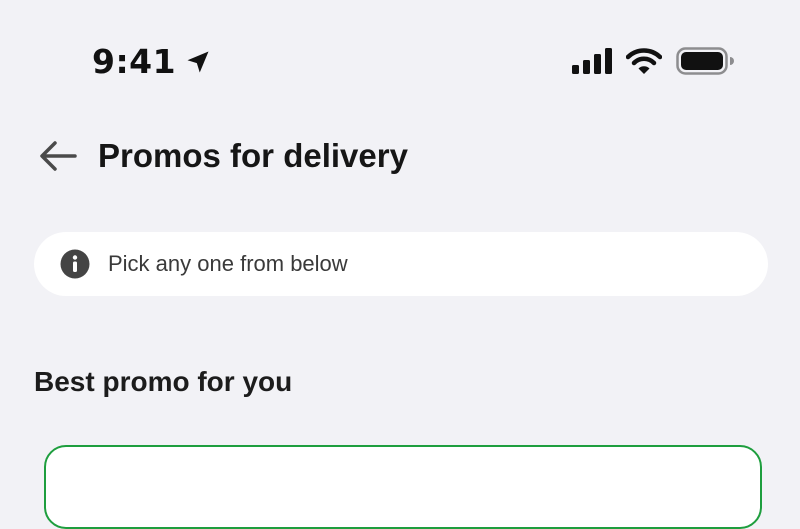  I want to click on status-time: 9:41, so click(134, 61).